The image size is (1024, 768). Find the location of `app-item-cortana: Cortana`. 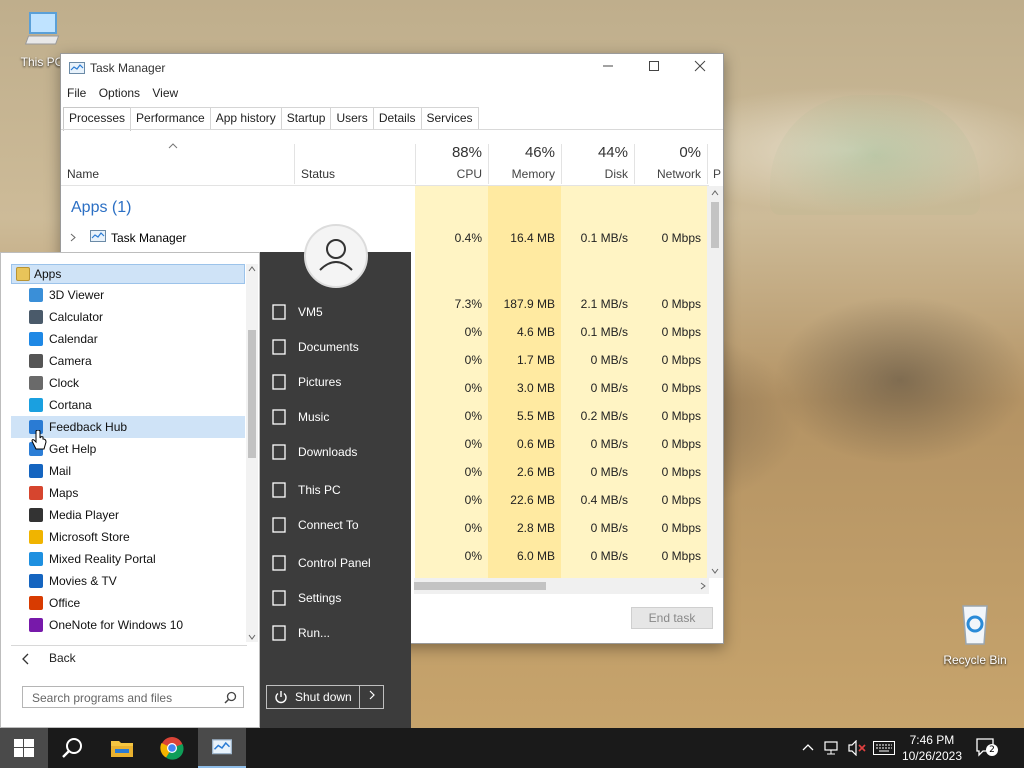

app-item-cortana: Cortana is located at coordinates (128, 405).